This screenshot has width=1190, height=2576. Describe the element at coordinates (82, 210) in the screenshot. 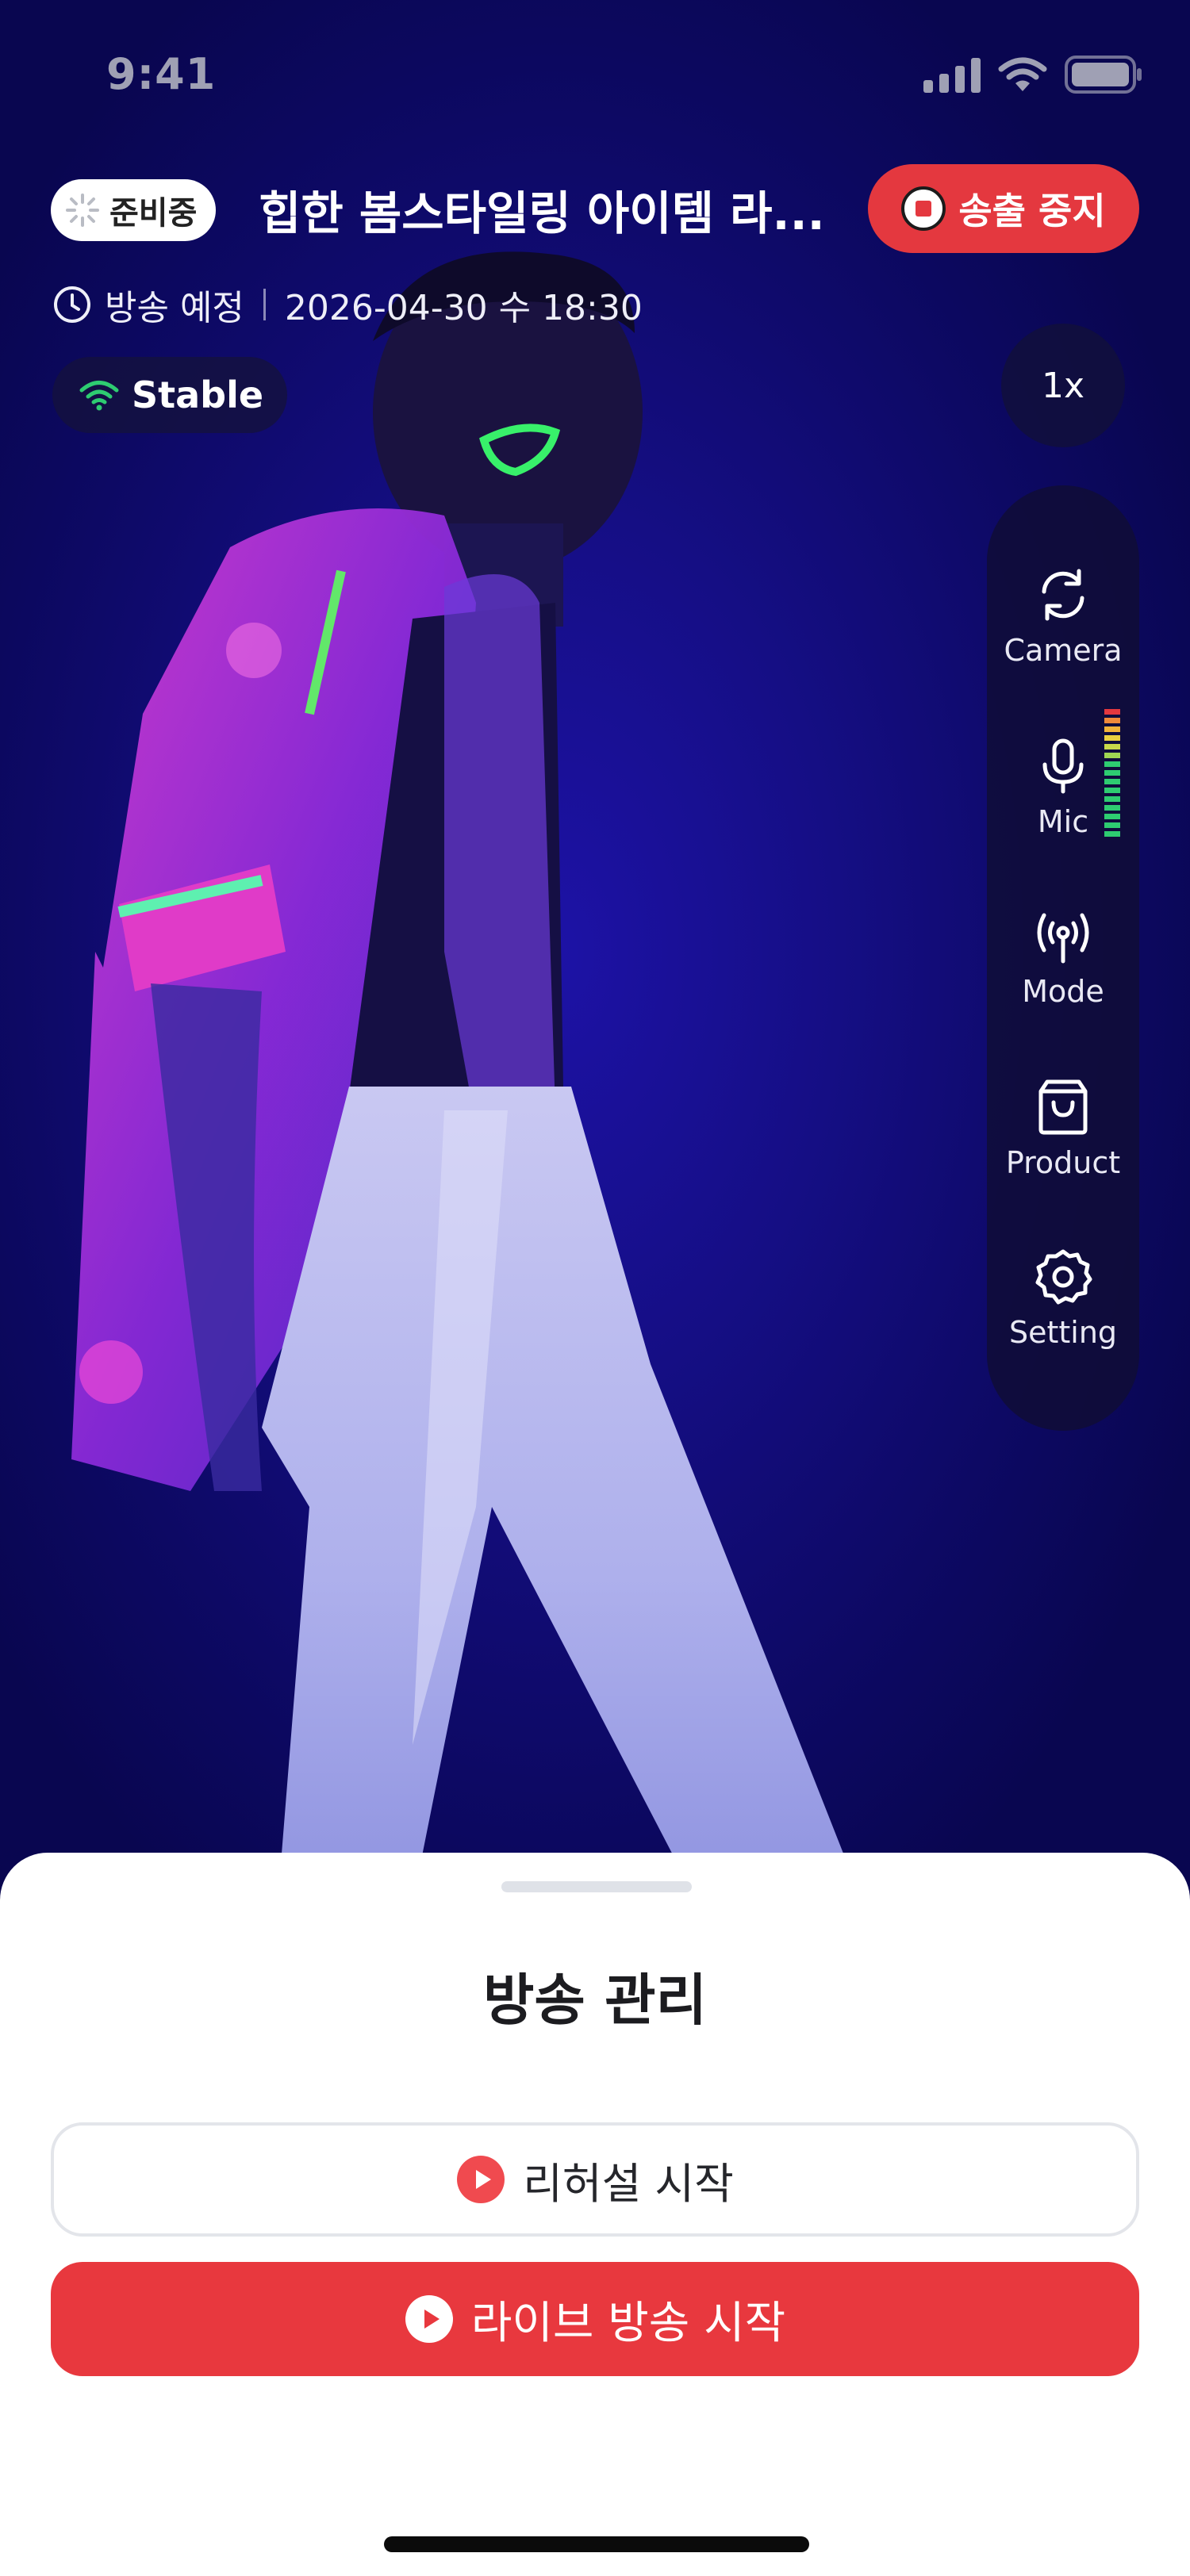

I see `loading-spinner-icon` at that location.